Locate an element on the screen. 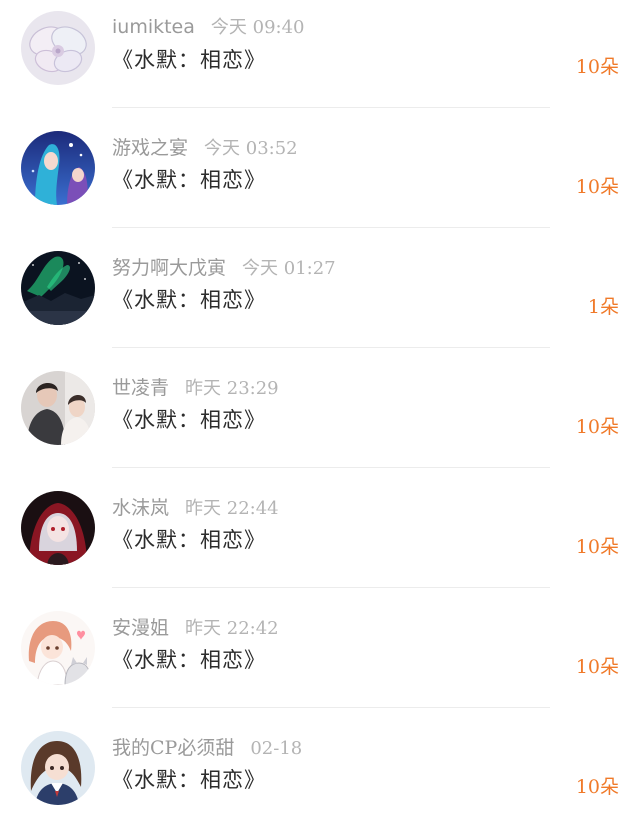  timestamp: 昨天 22:44 is located at coordinates (232, 508).